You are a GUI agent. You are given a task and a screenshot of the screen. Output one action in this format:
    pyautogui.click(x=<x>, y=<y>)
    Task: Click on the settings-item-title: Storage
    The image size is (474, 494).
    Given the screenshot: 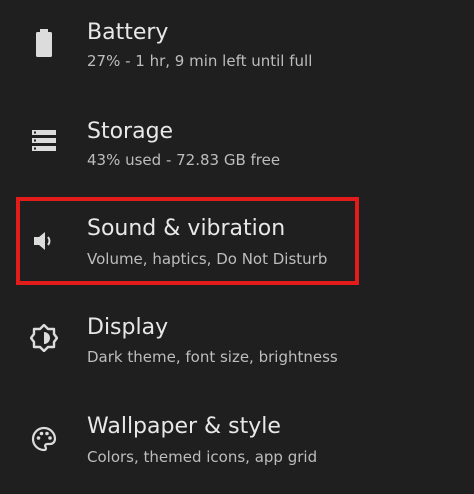 What is the action you would take?
    pyautogui.click(x=130, y=131)
    